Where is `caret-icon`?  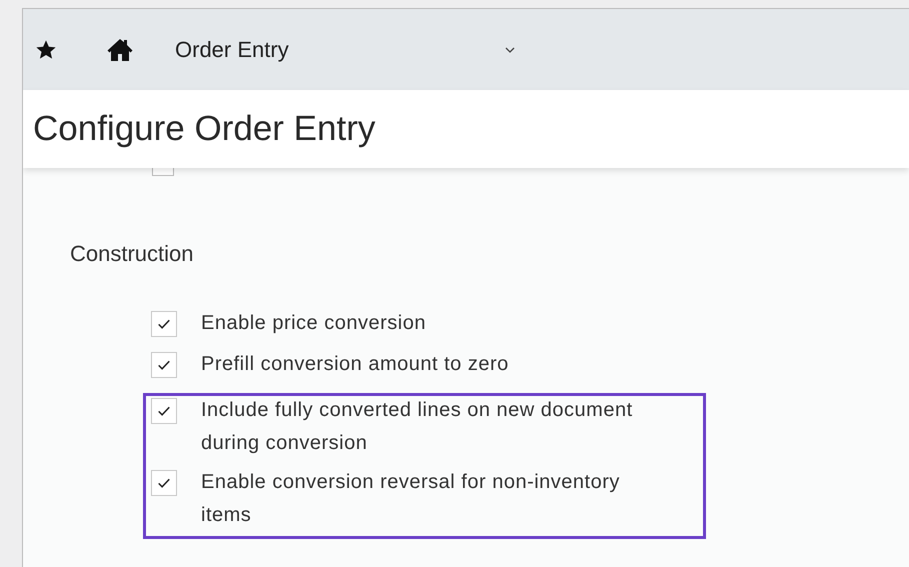
caret-icon is located at coordinates (509, 49).